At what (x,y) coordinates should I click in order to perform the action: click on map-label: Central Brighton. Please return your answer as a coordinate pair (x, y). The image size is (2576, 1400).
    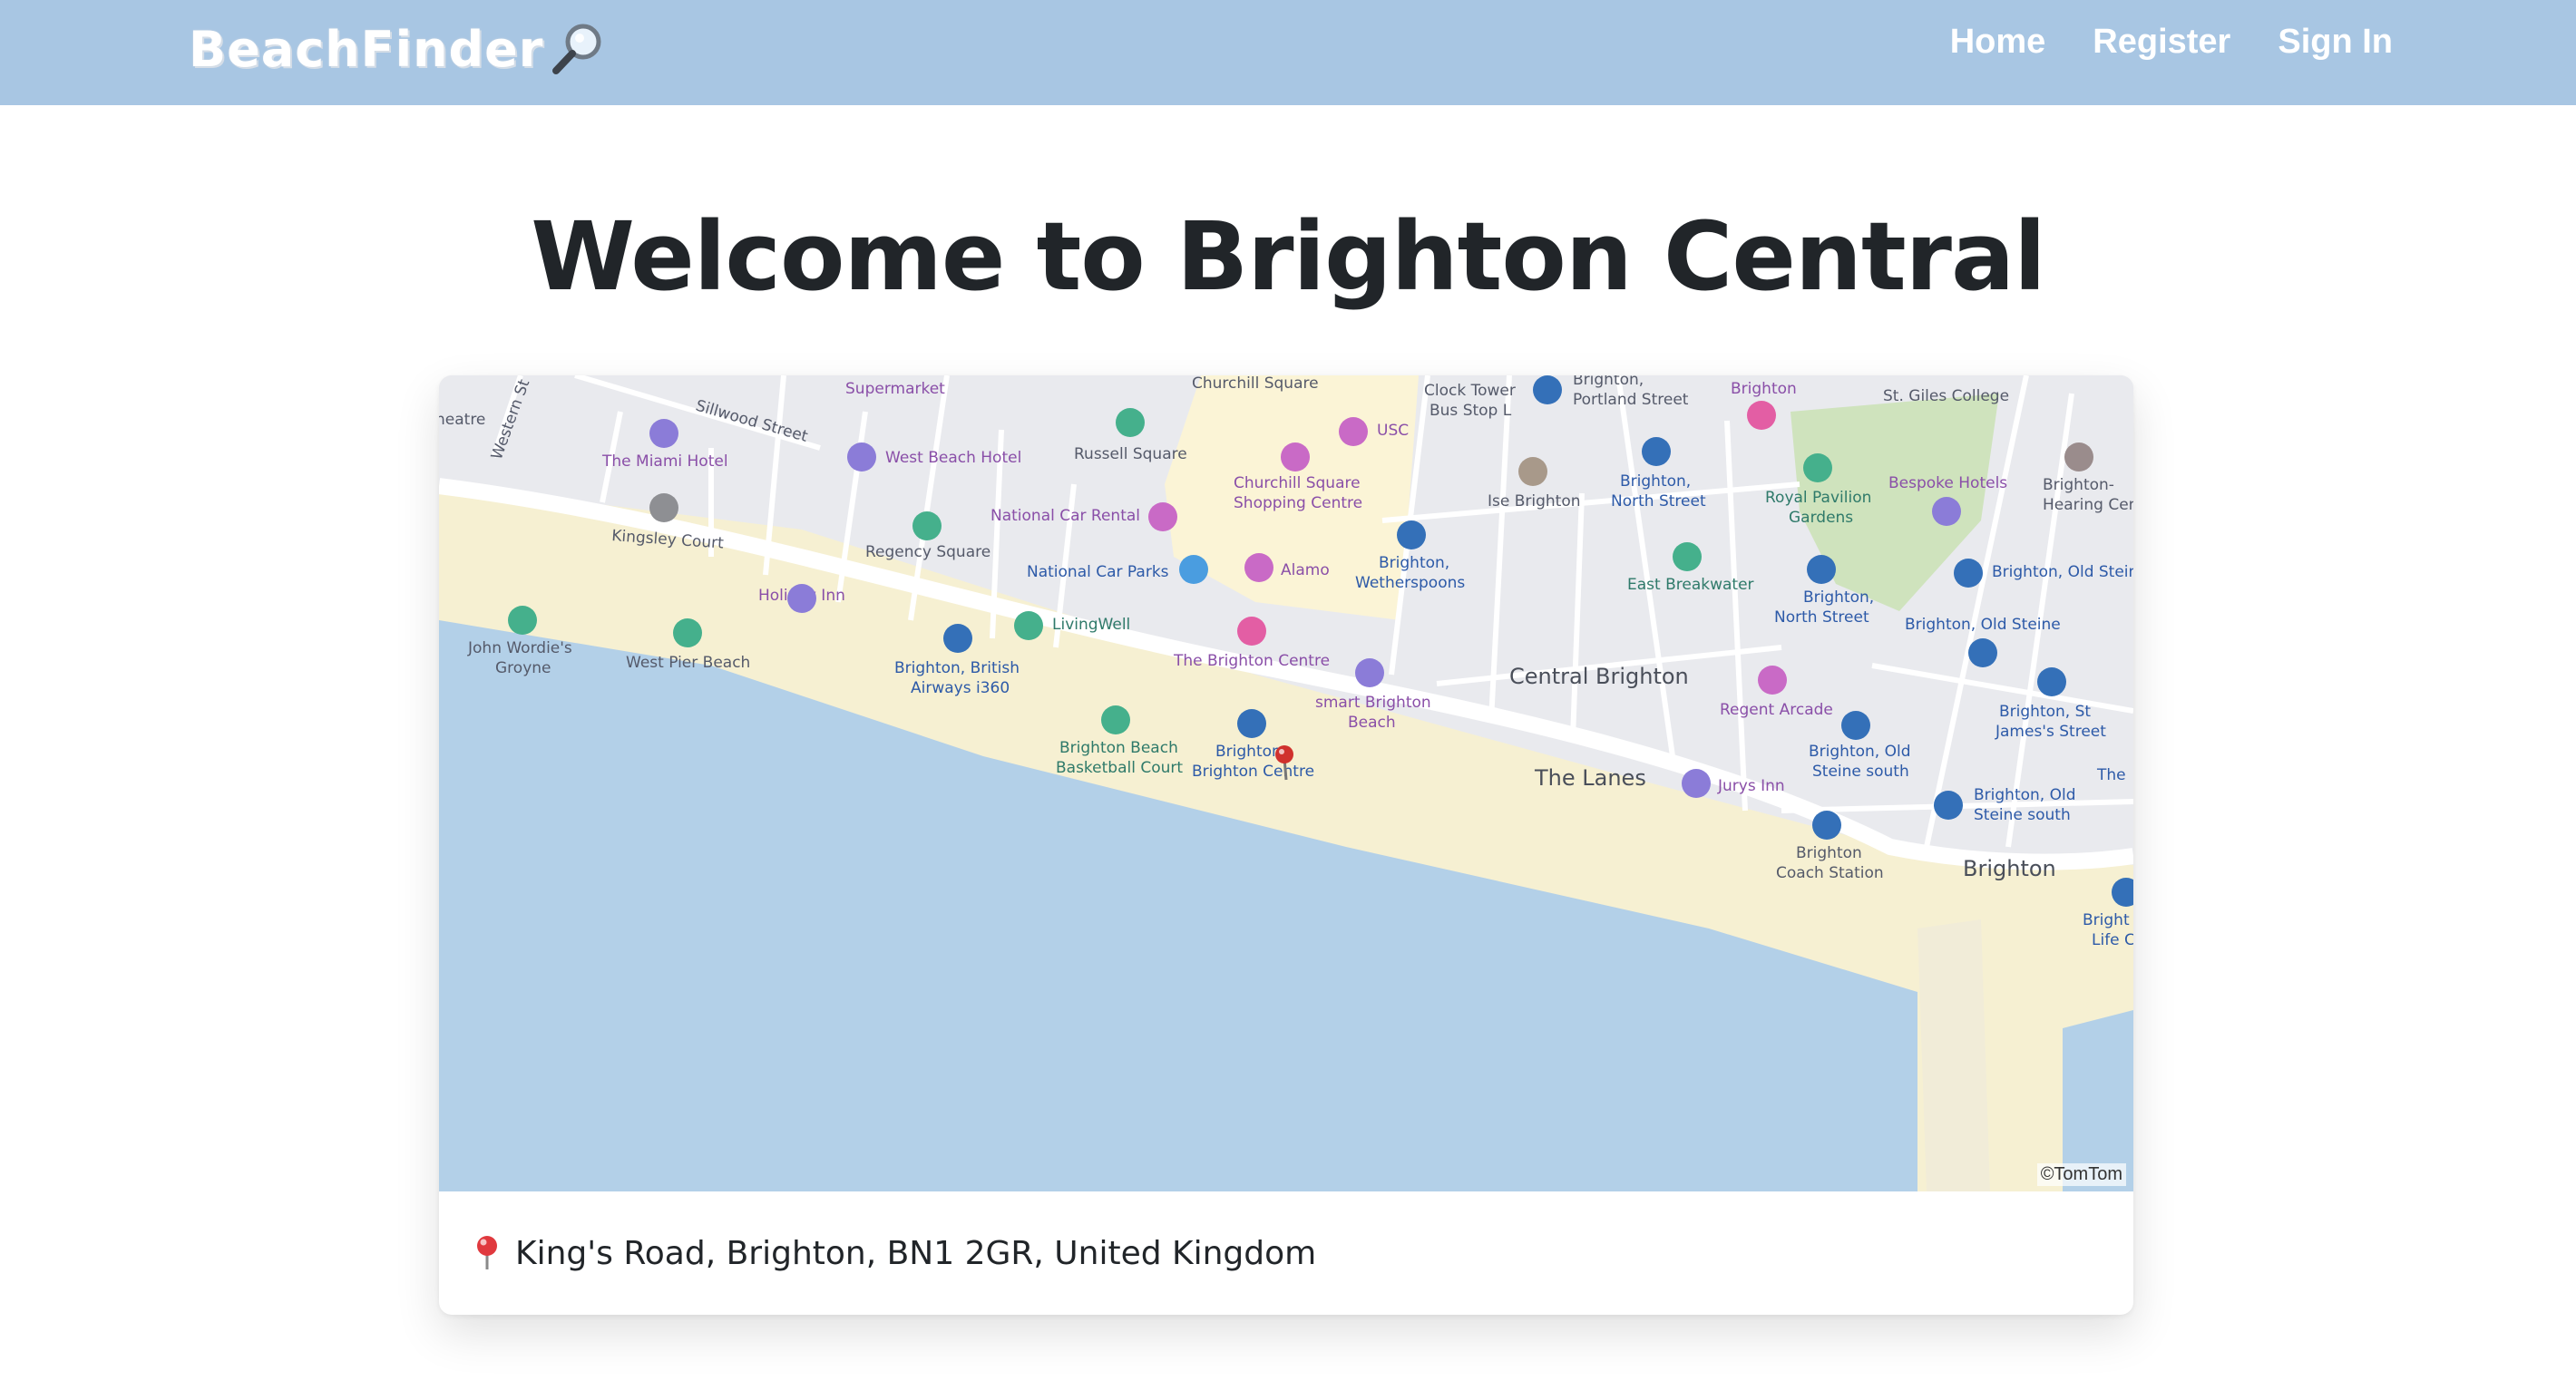
    Looking at the image, I should click on (1599, 676).